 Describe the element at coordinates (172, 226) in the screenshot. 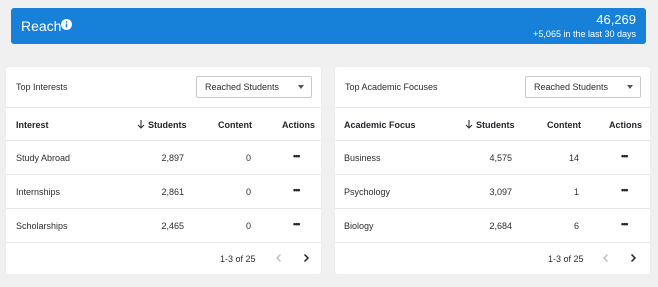

I see `row-students: 2,465` at that location.